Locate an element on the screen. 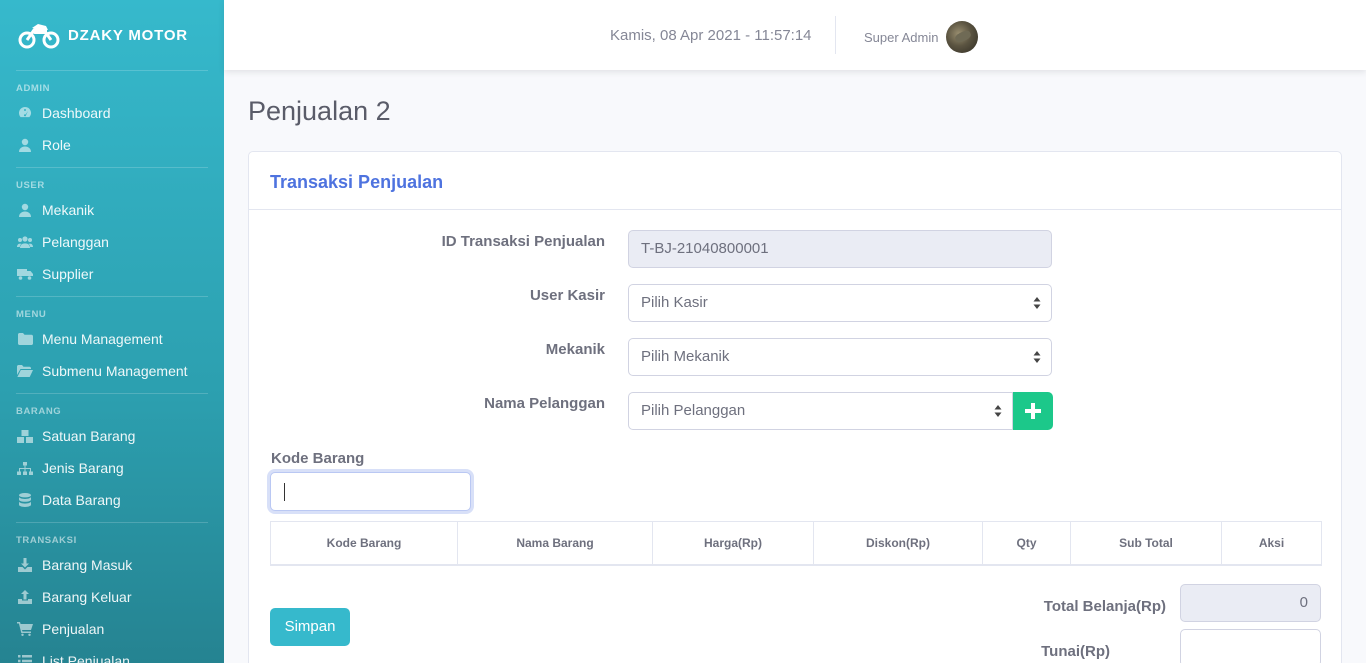 The height and width of the screenshot is (663, 1366). cubes-icon is located at coordinates (25, 436).